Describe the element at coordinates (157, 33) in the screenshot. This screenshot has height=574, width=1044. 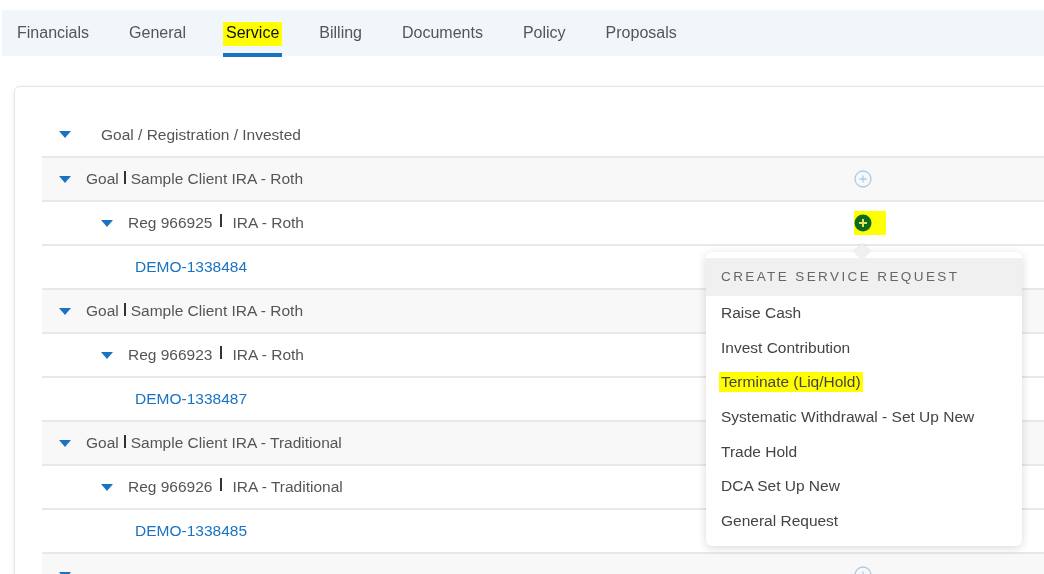
I see `tab: General` at that location.